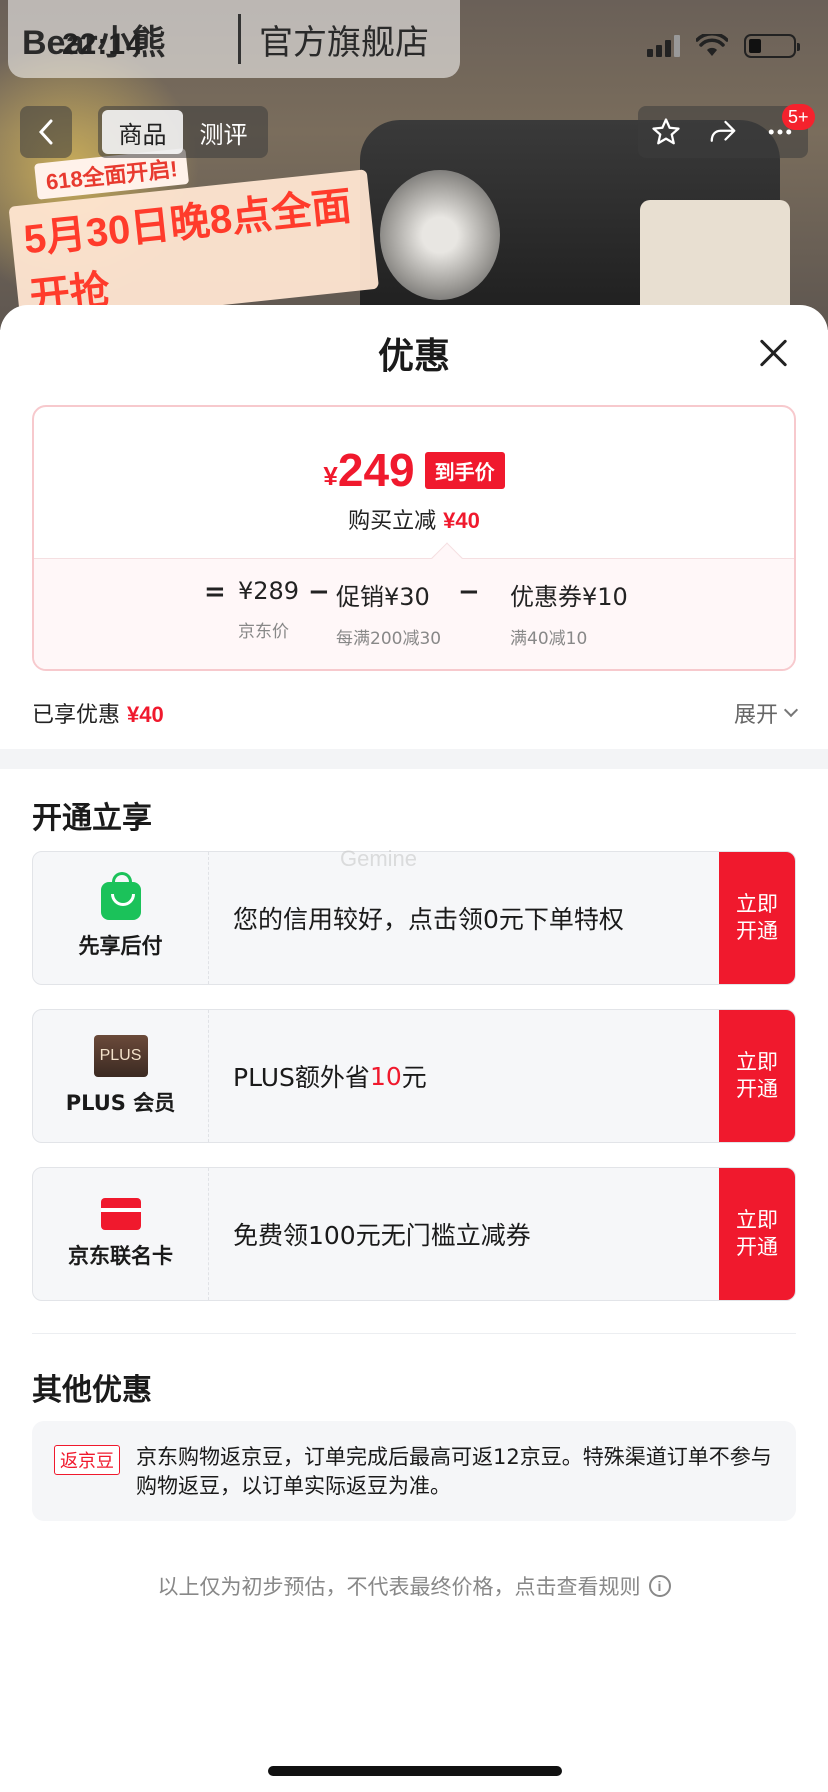  I want to click on membership-section-title: 开通立享, so click(92, 818).